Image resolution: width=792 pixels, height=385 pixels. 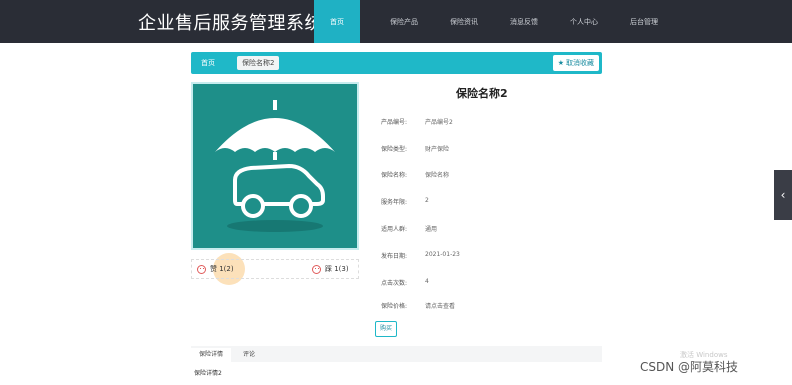 I want to click on info-row: 保险类型: 财产保险, so click(x=415, y=148).